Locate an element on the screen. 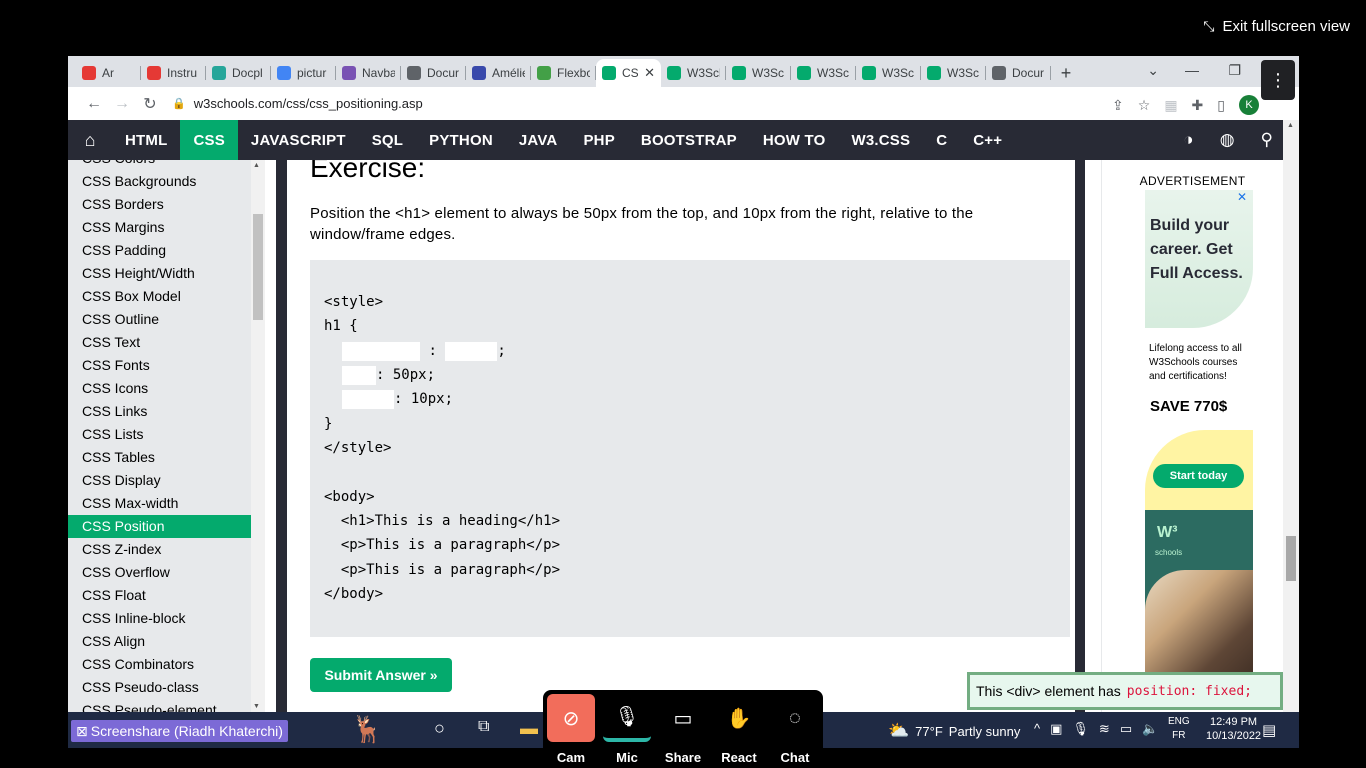 Image resolution: width=1366 pixels, height=768 pixels. nav-link-python: PYTHON is located at coordinates (461, 140).